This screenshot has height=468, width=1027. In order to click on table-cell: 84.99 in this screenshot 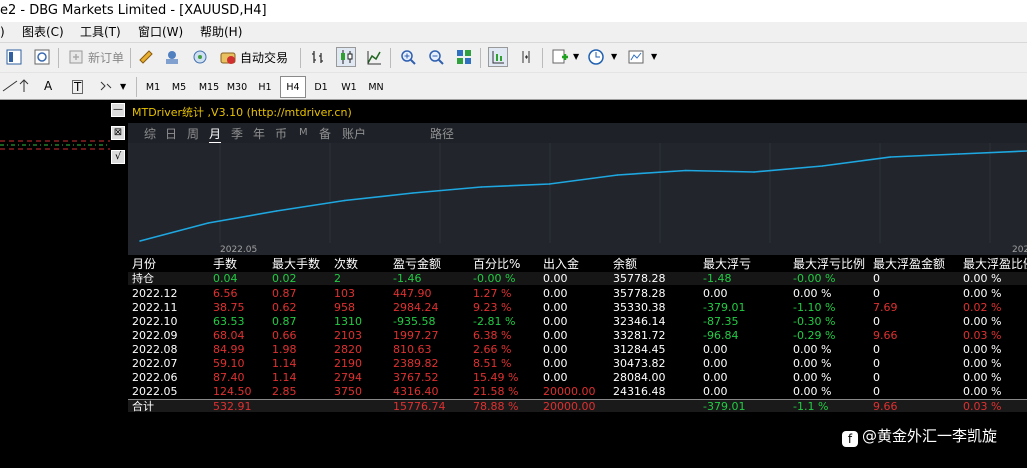, I will do `click(229, 349)`.